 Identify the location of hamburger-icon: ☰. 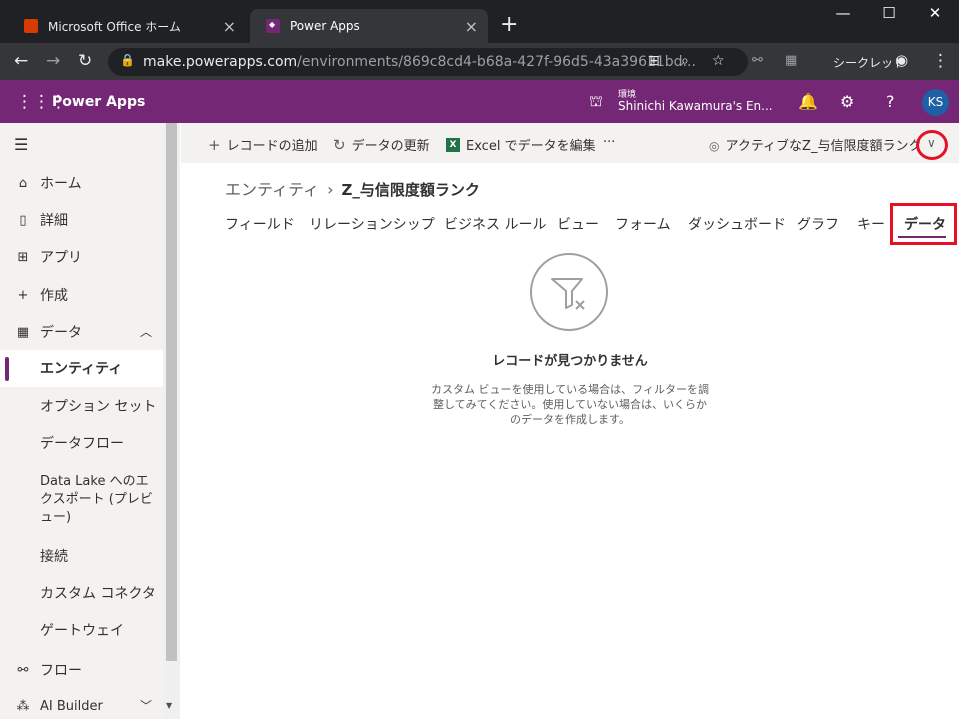
(21, 144).